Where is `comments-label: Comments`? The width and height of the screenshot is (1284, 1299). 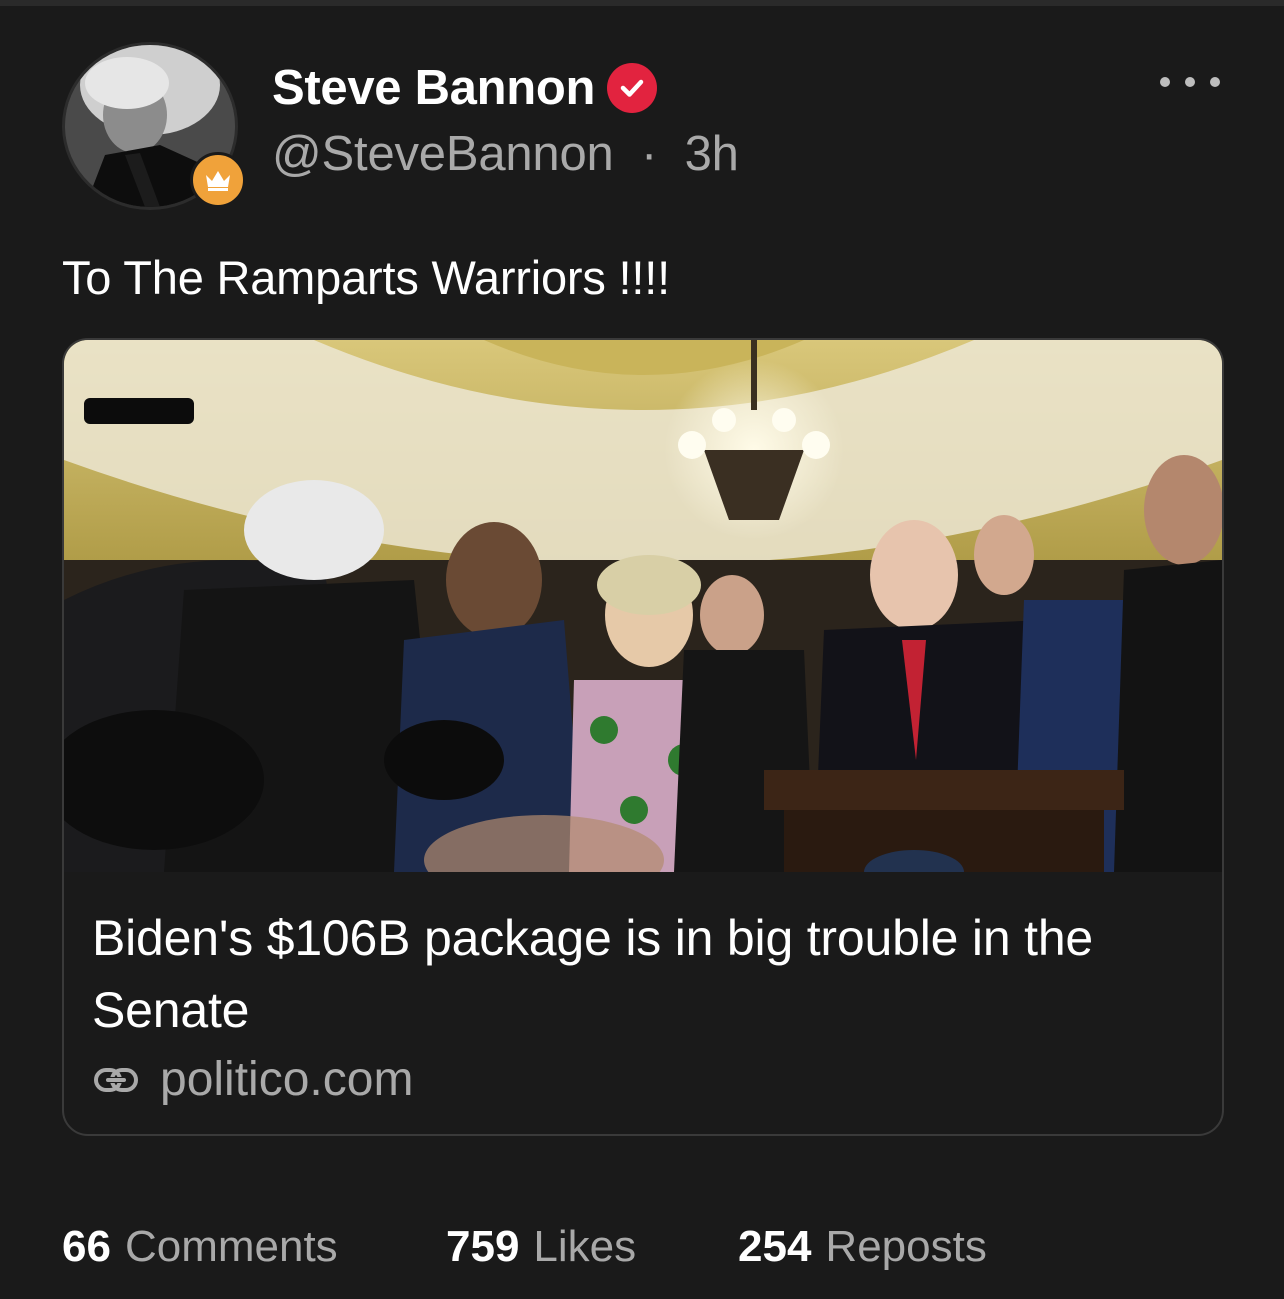 comments-label: Comments is located at coordinates (231, 1246).